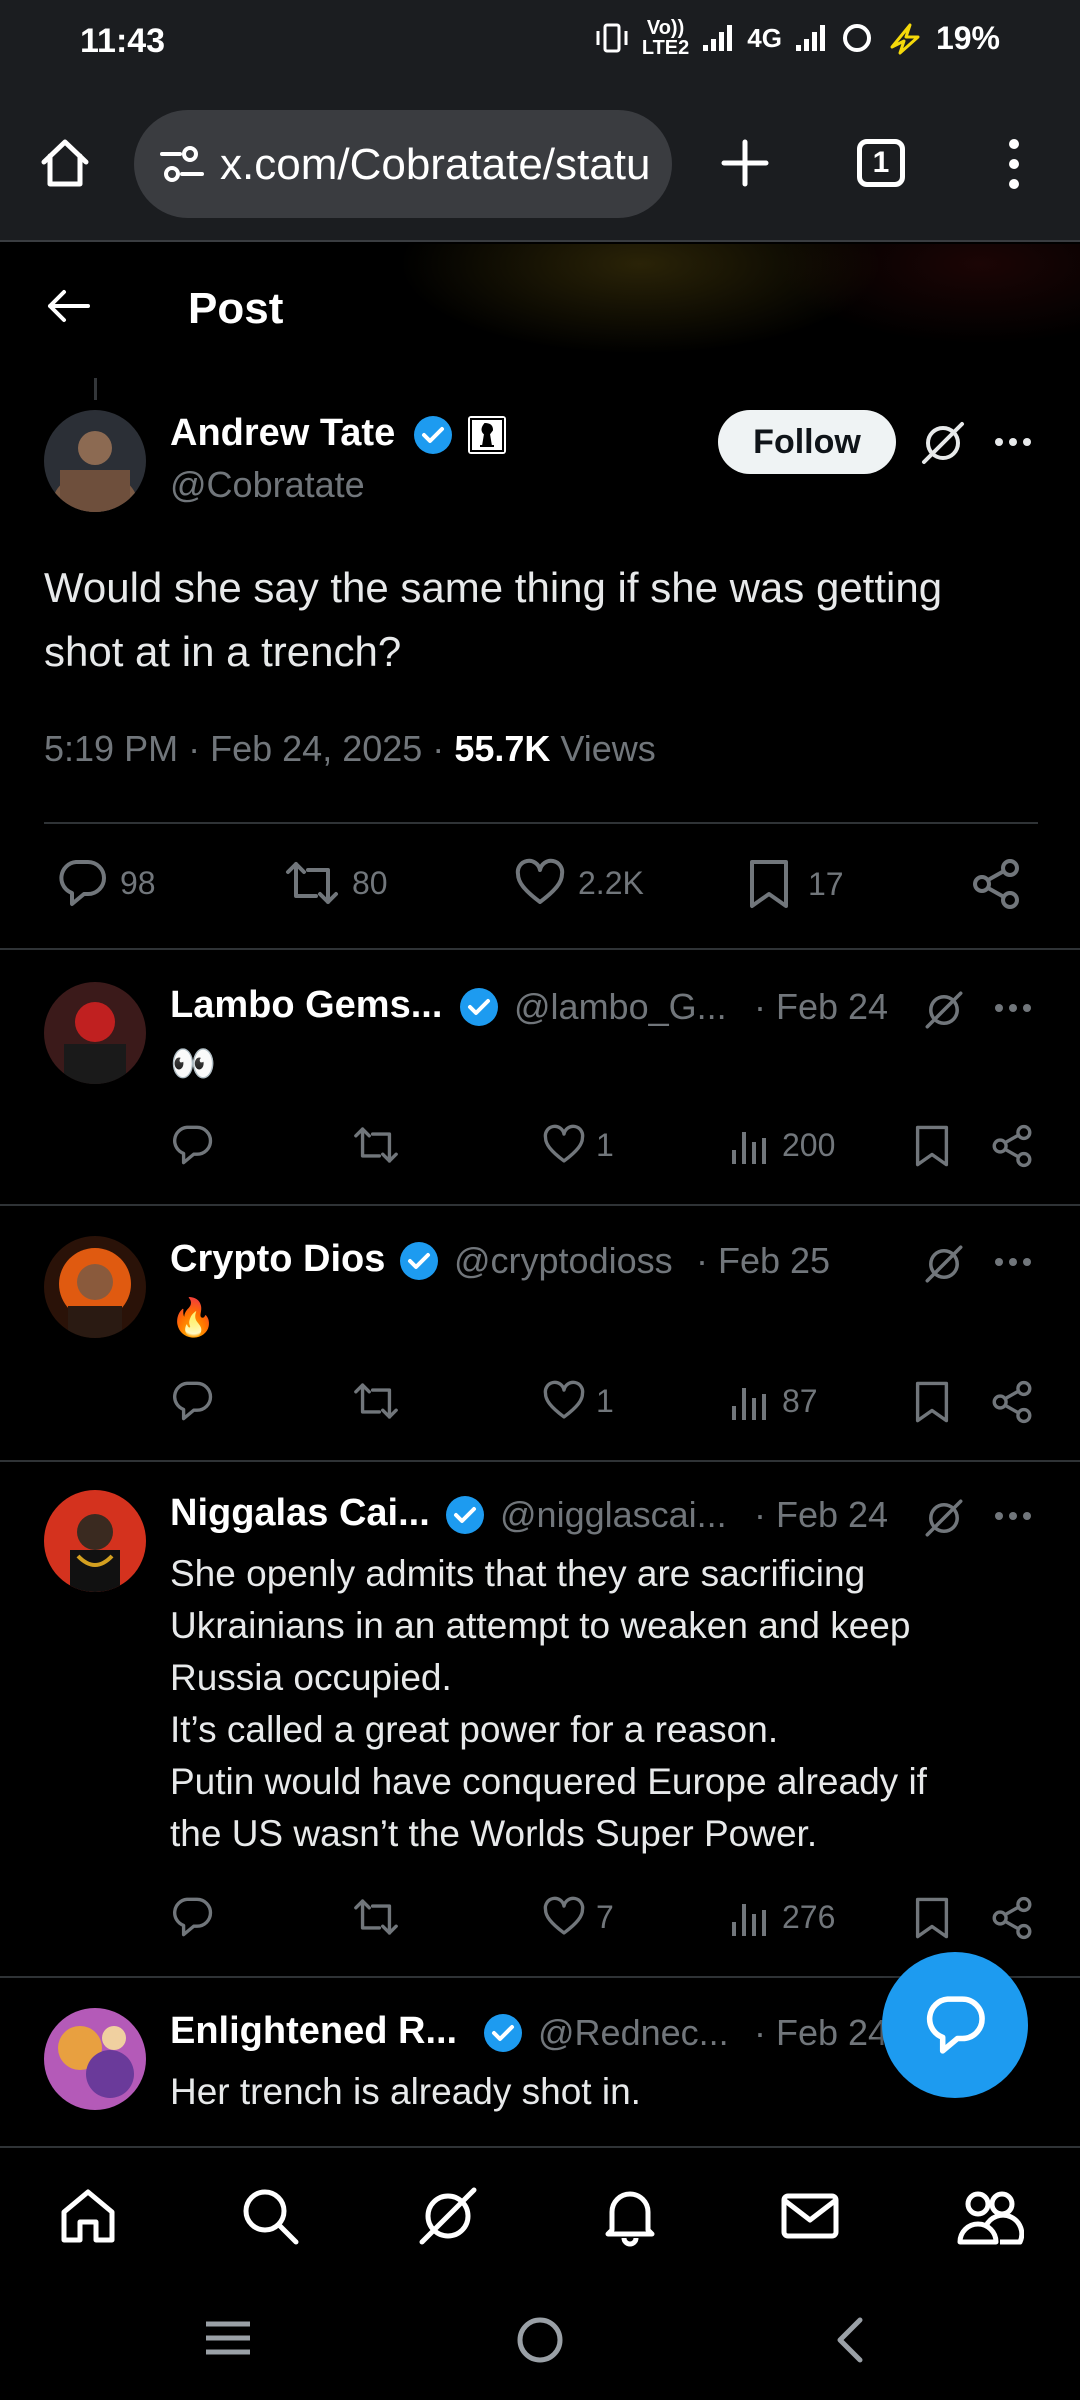 The height and width of the screenshot is (2400, 1080). What do you see at coordinates (810, 2216) in the screenshot?
I see `messages-icon` at bounding box center [810, 2216].